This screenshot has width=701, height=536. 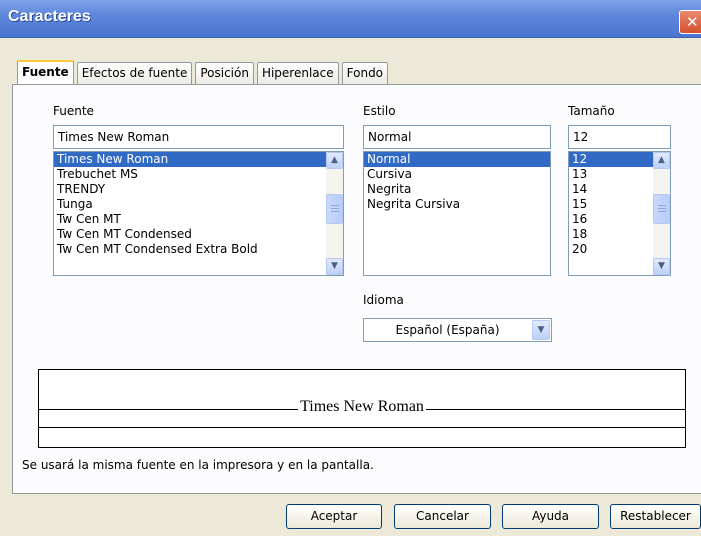 I want to click on list-item: Tw Cen MT Condensed, so click(x=198, y=234).